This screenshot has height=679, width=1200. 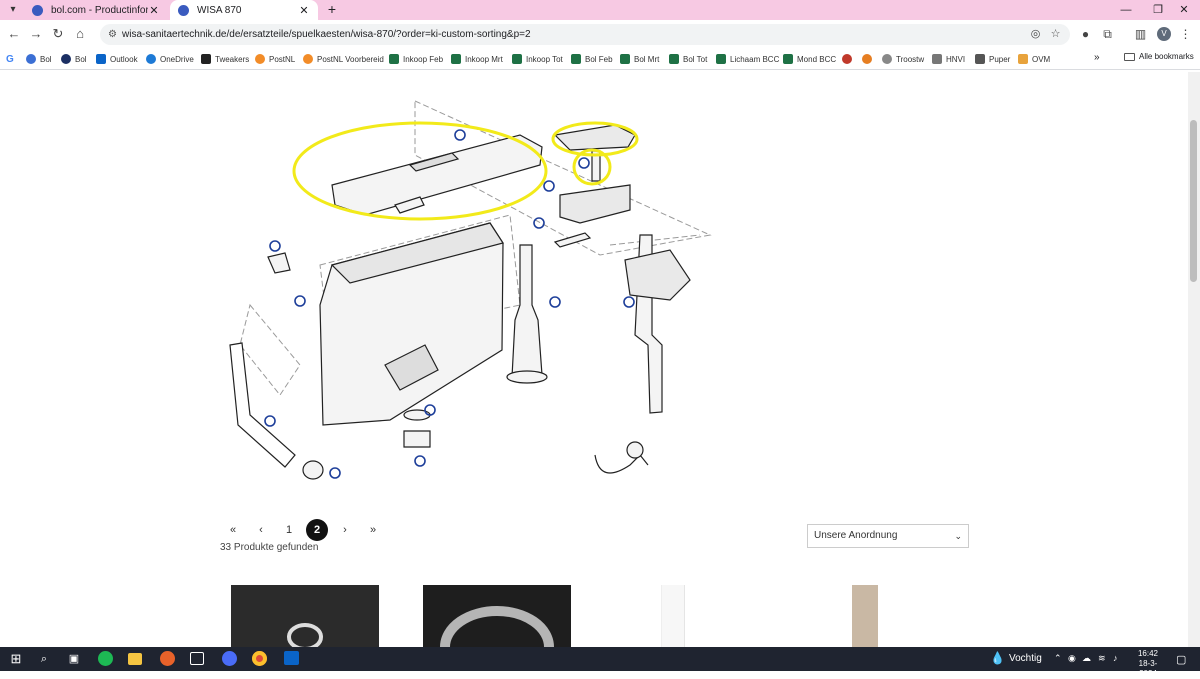 I want to click on side-panel-icon: ▥, so click(x=1140, y=34).